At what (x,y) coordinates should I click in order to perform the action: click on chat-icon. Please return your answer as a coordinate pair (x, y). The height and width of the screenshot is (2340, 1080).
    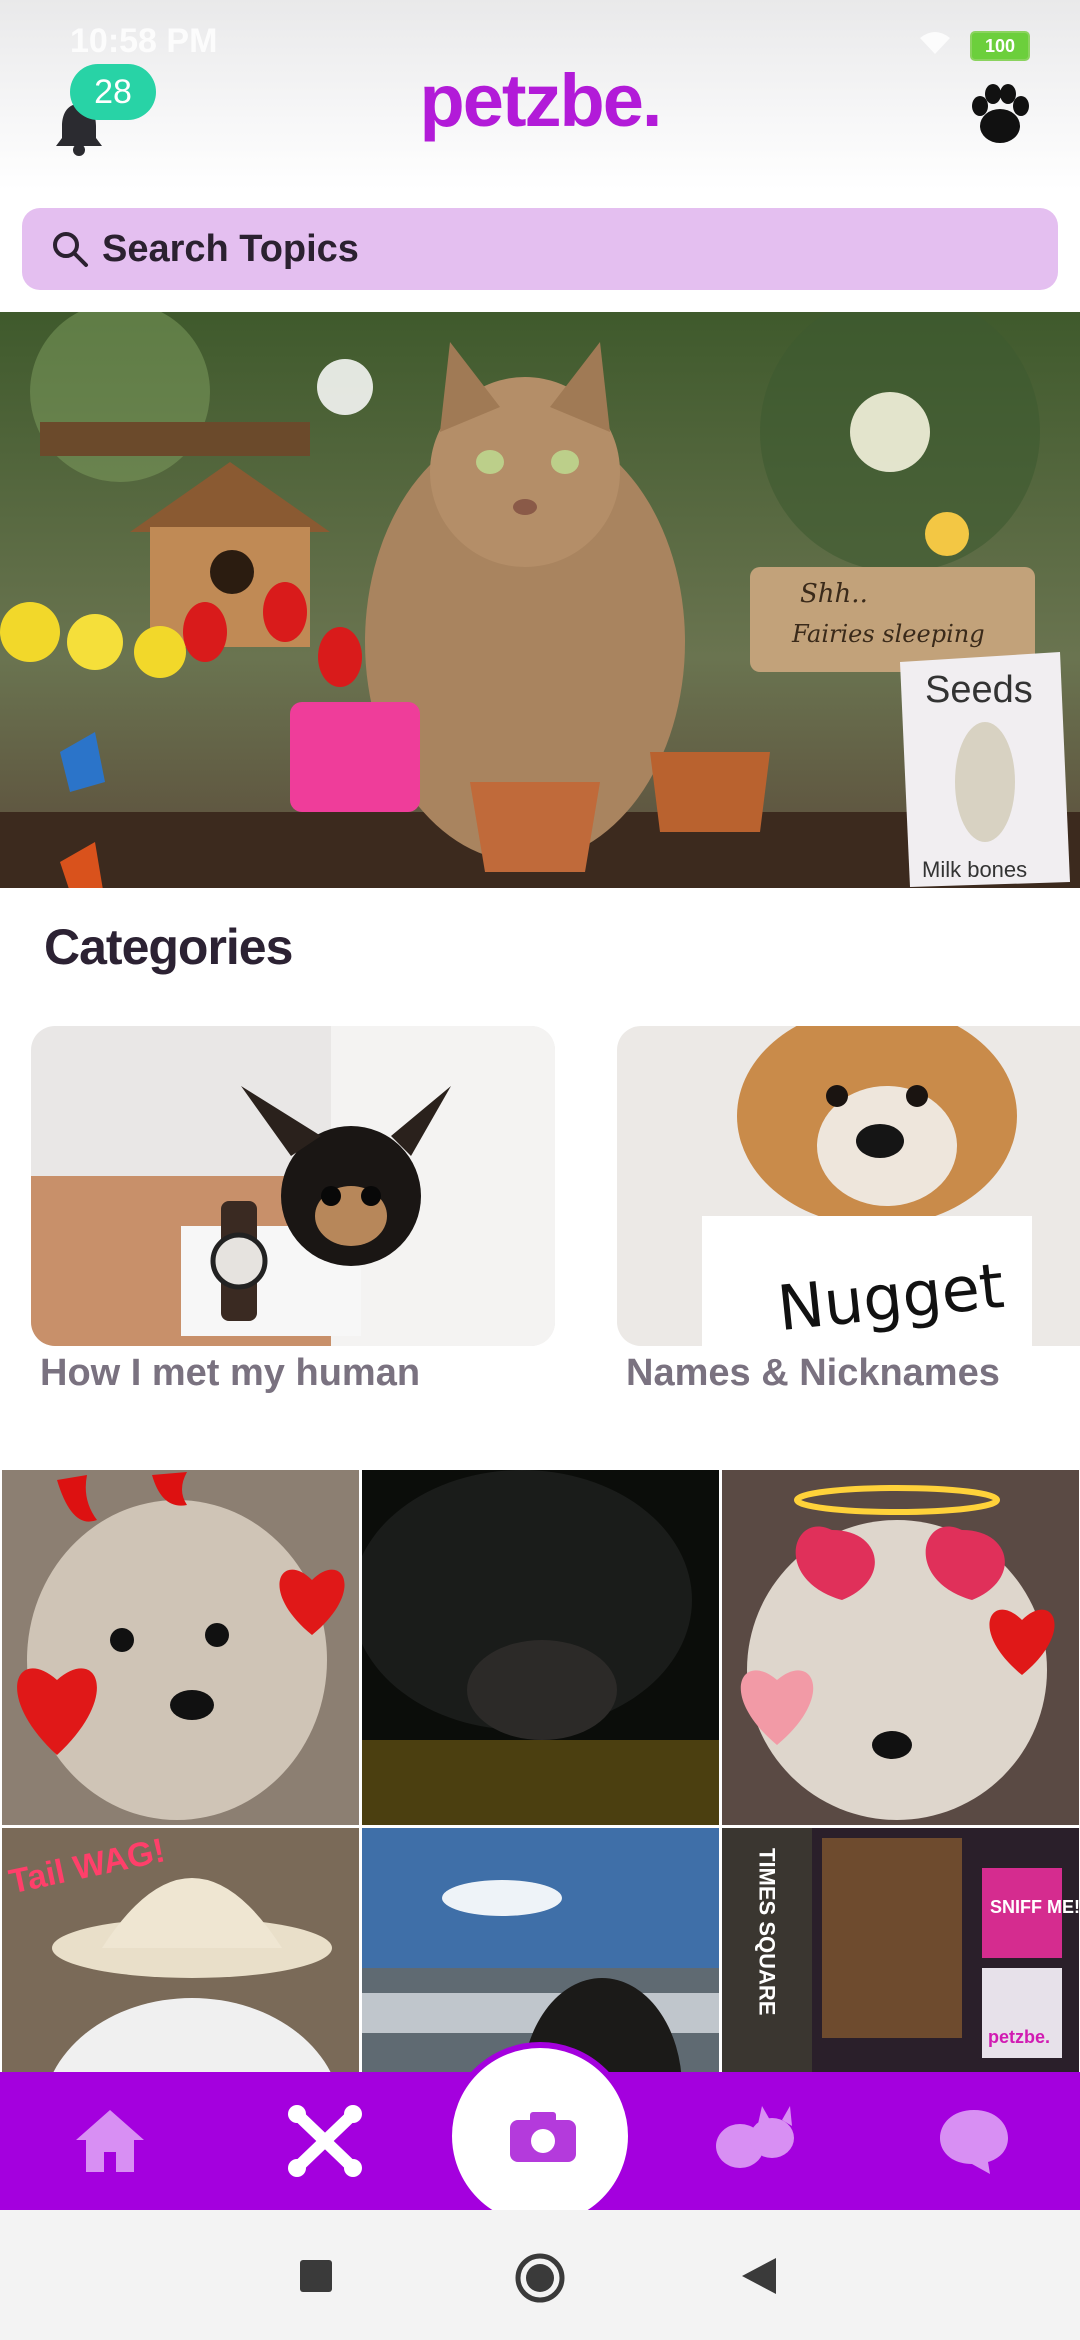
    Looking at the image, I should click on (974, 2141).